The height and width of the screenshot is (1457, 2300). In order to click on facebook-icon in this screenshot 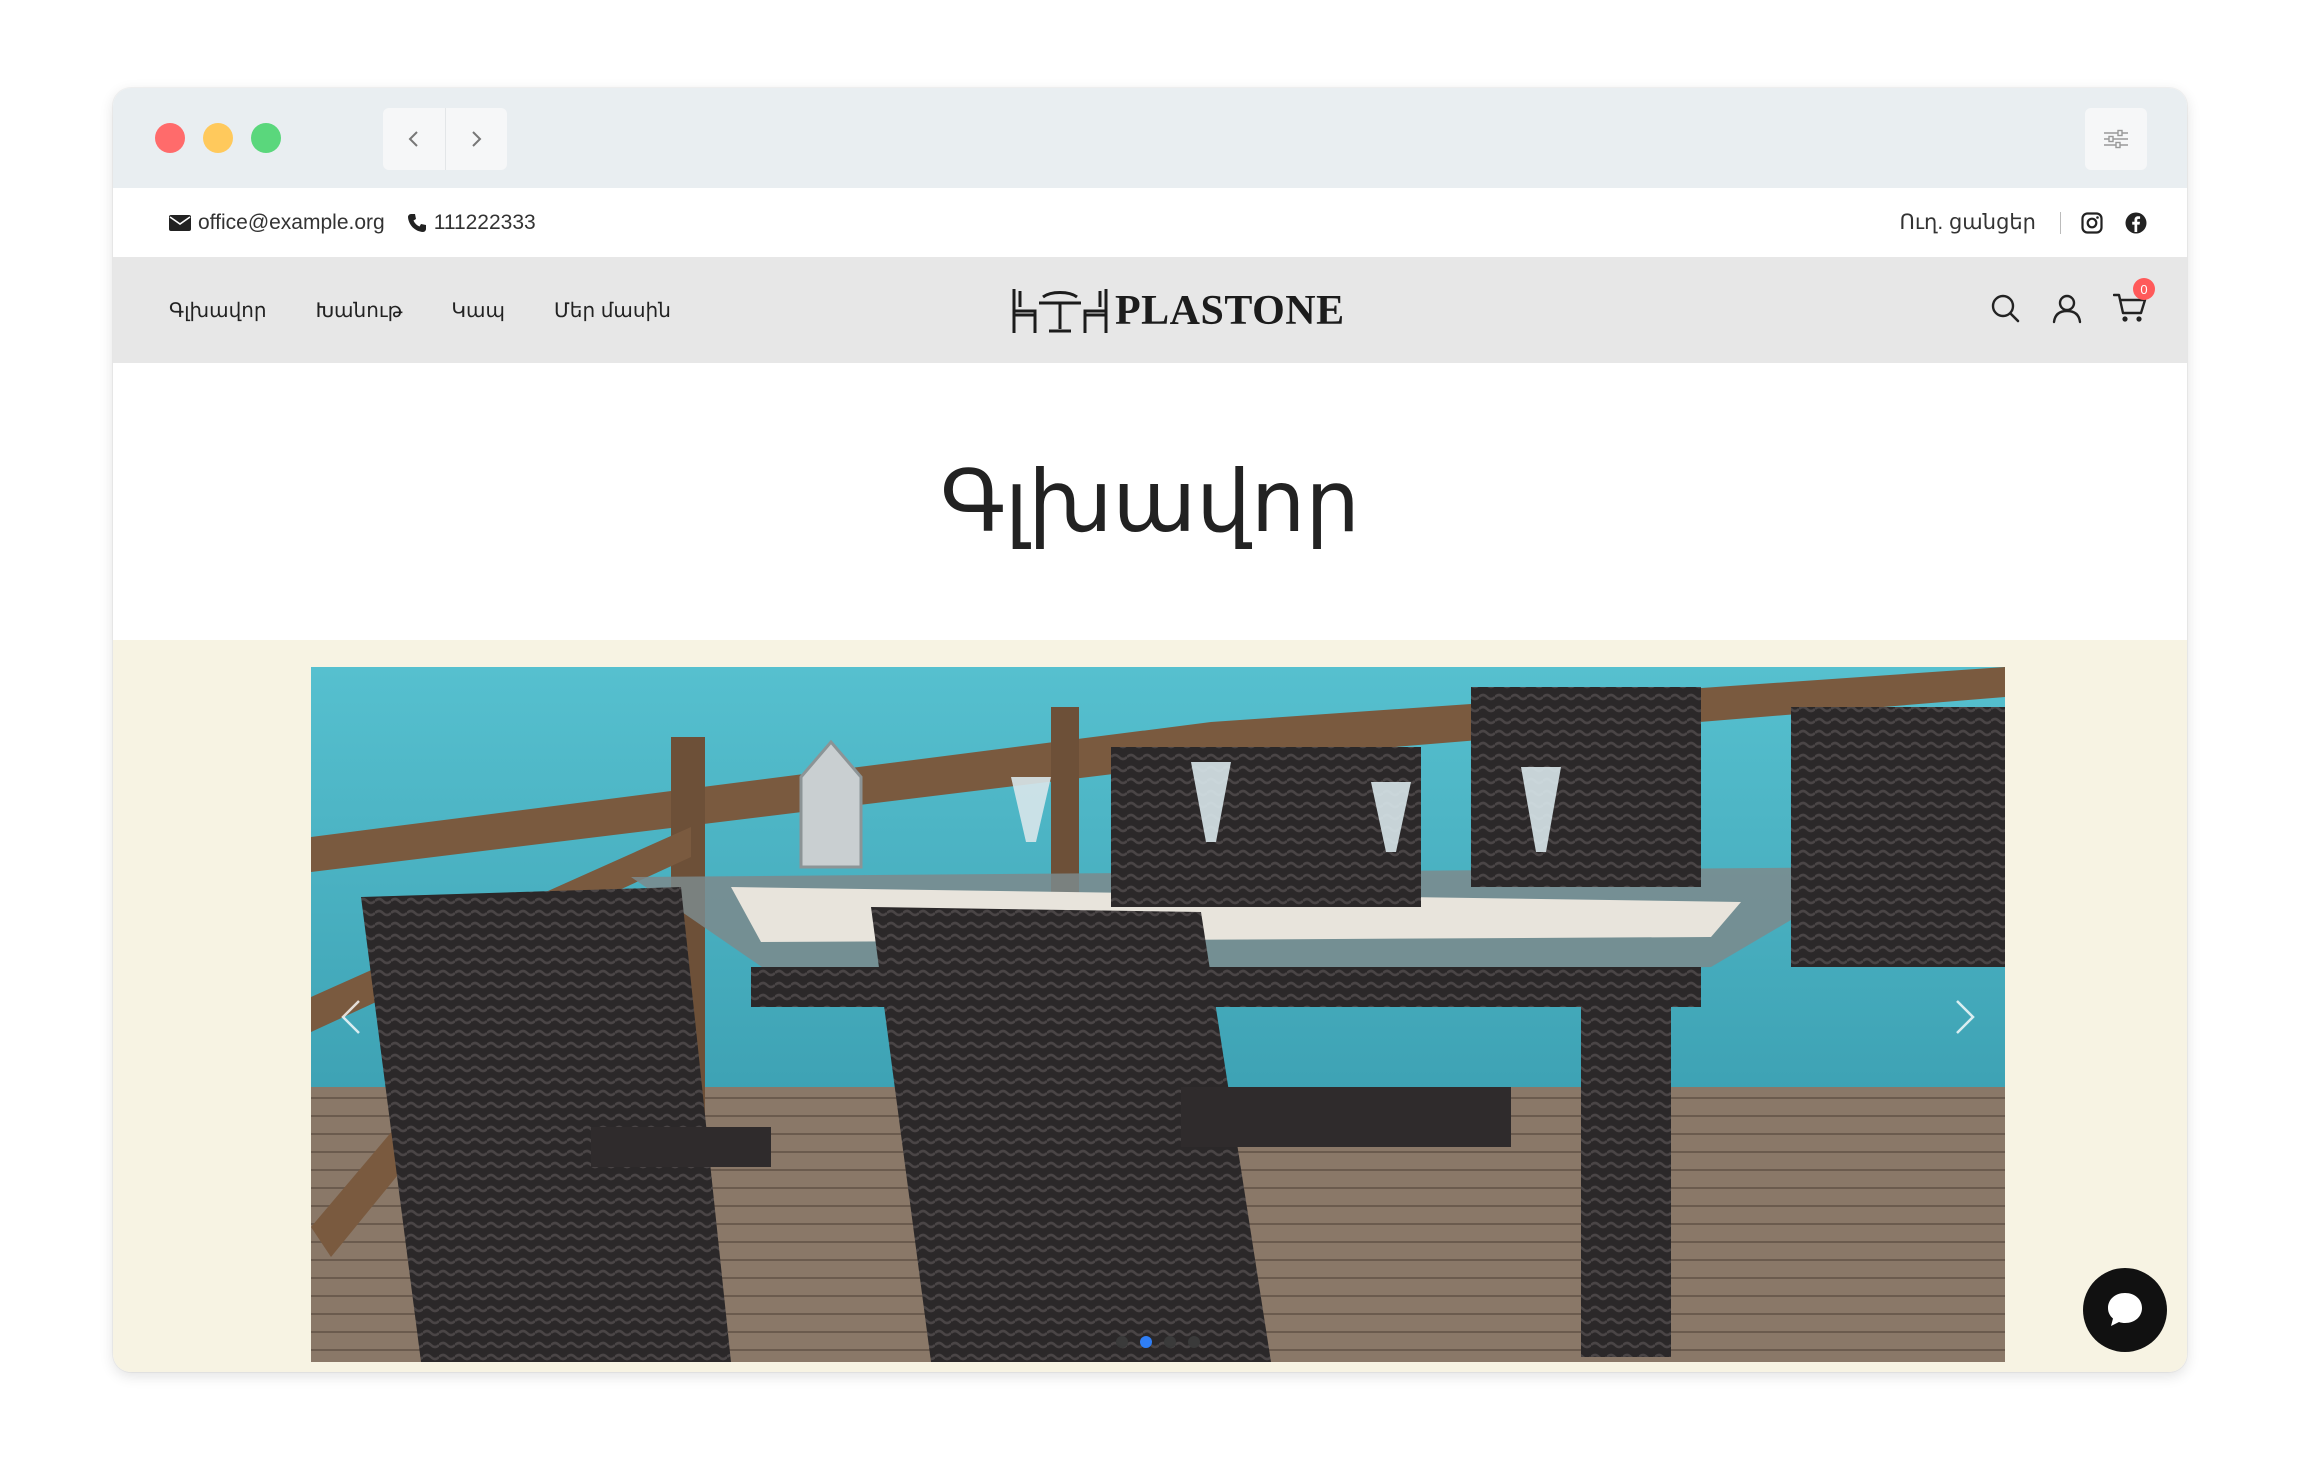, I will do `click(2136, 223)`.